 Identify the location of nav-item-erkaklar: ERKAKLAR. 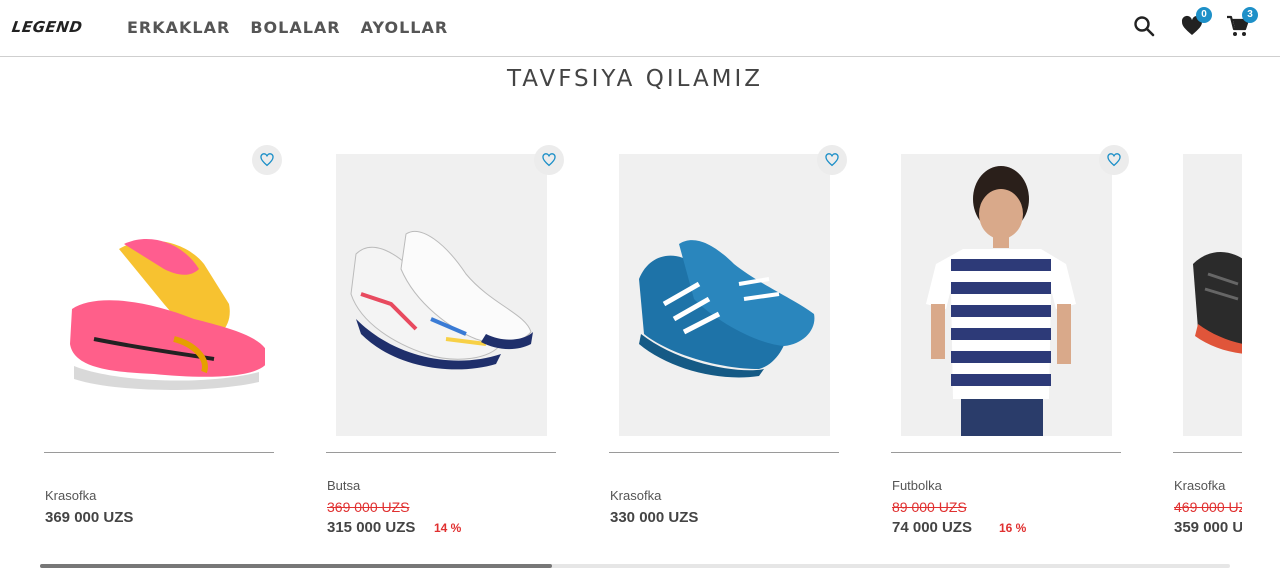
(178, 27).